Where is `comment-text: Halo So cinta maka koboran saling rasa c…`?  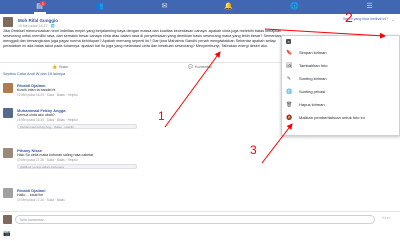
comment-text: Halo So cinta maka koboran saling rasa c… is located at coordinates (55, 155).